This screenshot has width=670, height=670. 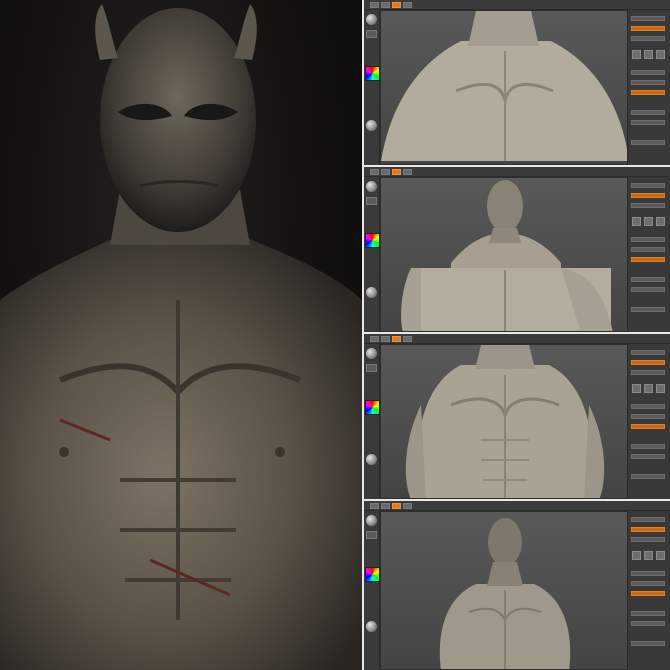 I want to click on head-and-torso-sculpt, so click(x=505, y=593).